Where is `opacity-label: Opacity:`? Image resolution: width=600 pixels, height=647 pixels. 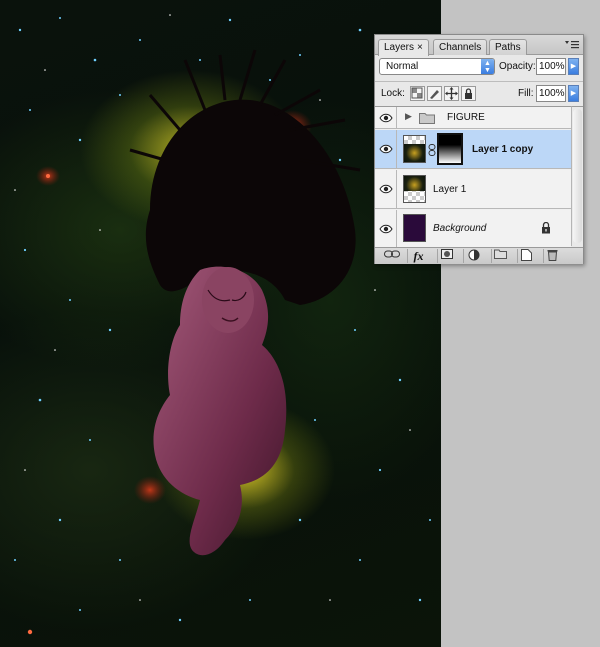 opacity-label: Opacity: is located at coordinates (517, 66).